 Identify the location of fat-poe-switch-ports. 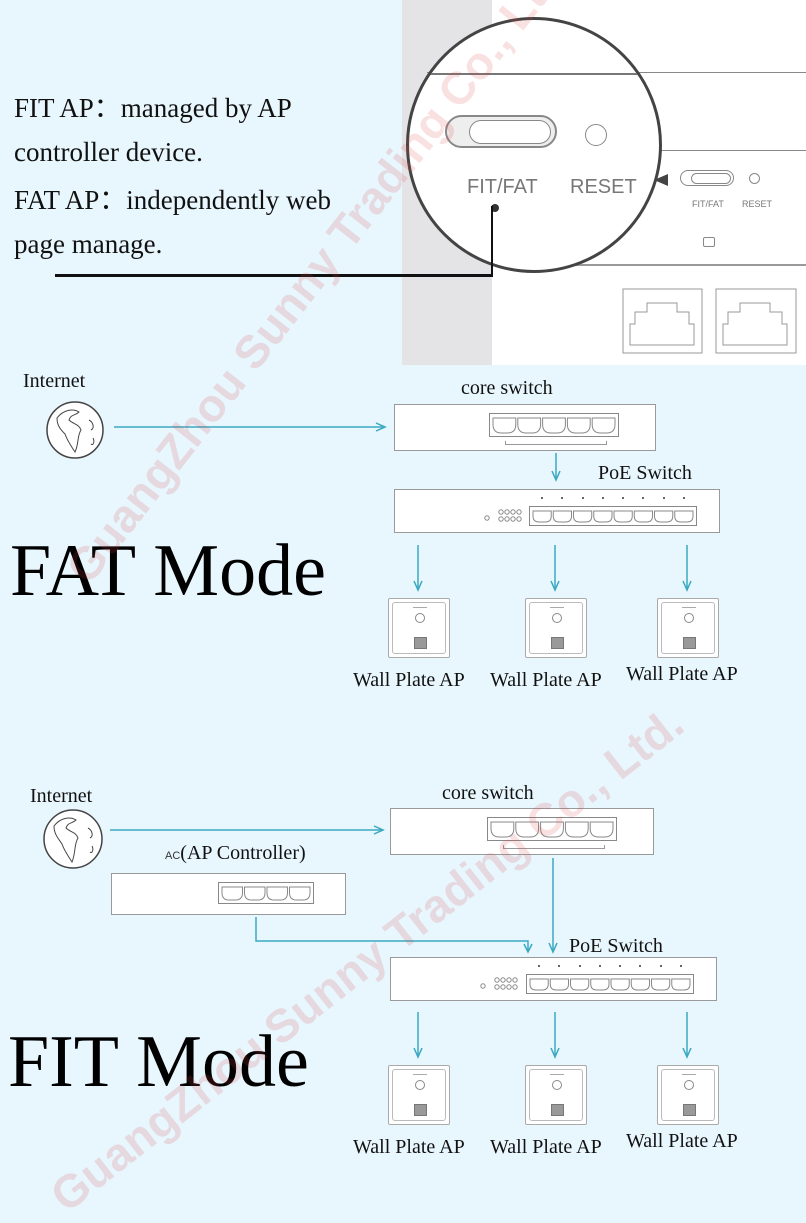
(613, 511).